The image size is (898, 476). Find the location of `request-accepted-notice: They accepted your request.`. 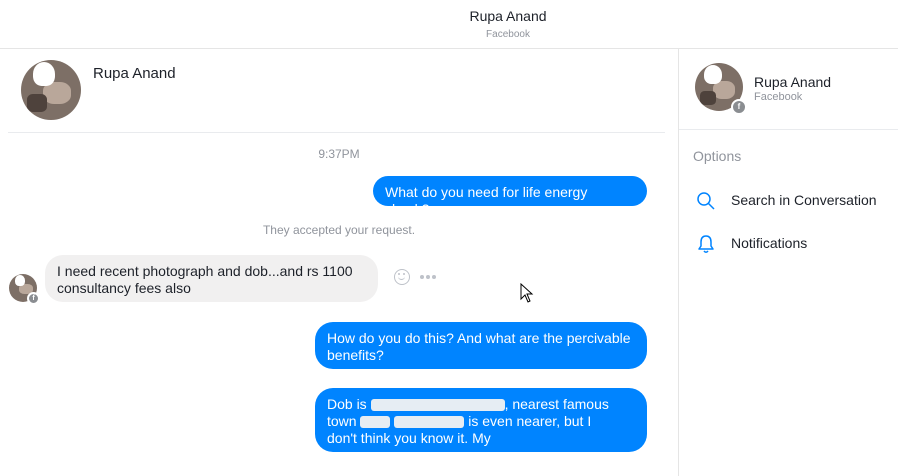

request-accepted-notice: They accepted your request. is located at coordinates (339, 230).